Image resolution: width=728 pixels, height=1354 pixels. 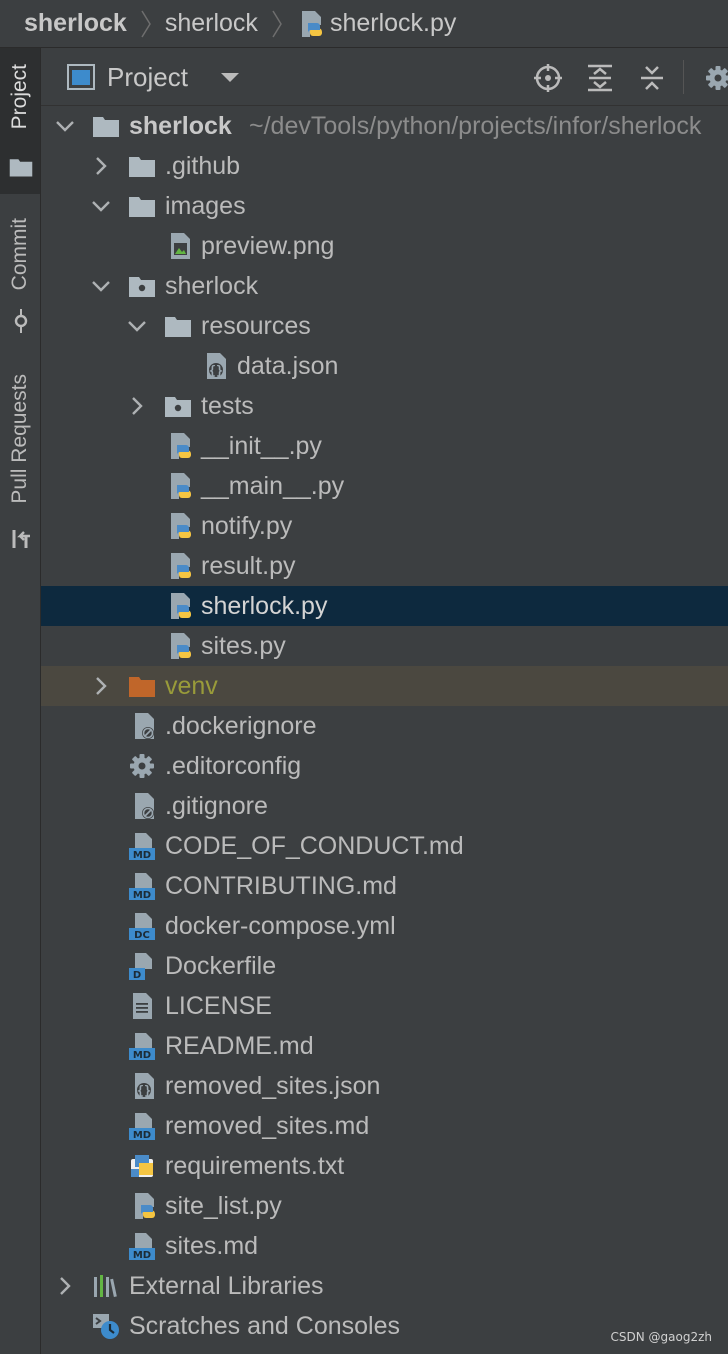 What do you see at coordinates (20, 121) in the screenshot?
I see `stripe-project-button: Project` at bounding box center [20, 121].